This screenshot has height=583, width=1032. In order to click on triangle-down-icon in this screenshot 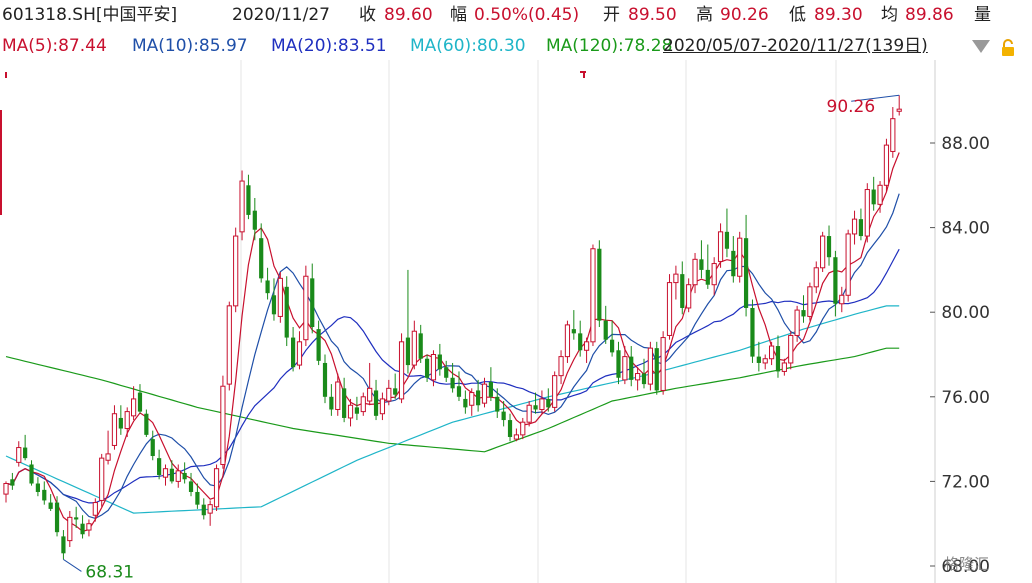, I will do `click(981, 46)`.